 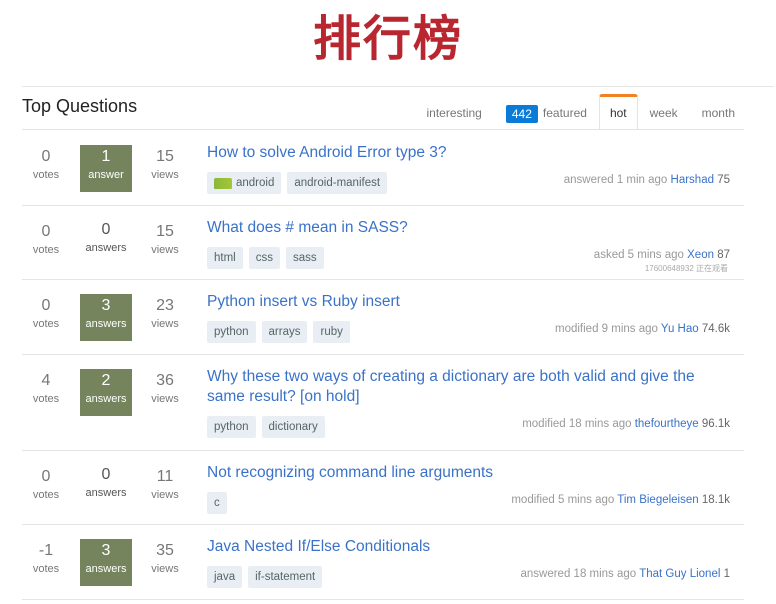 I want to click on tab-label: interesting, so click(x=454, y=113).